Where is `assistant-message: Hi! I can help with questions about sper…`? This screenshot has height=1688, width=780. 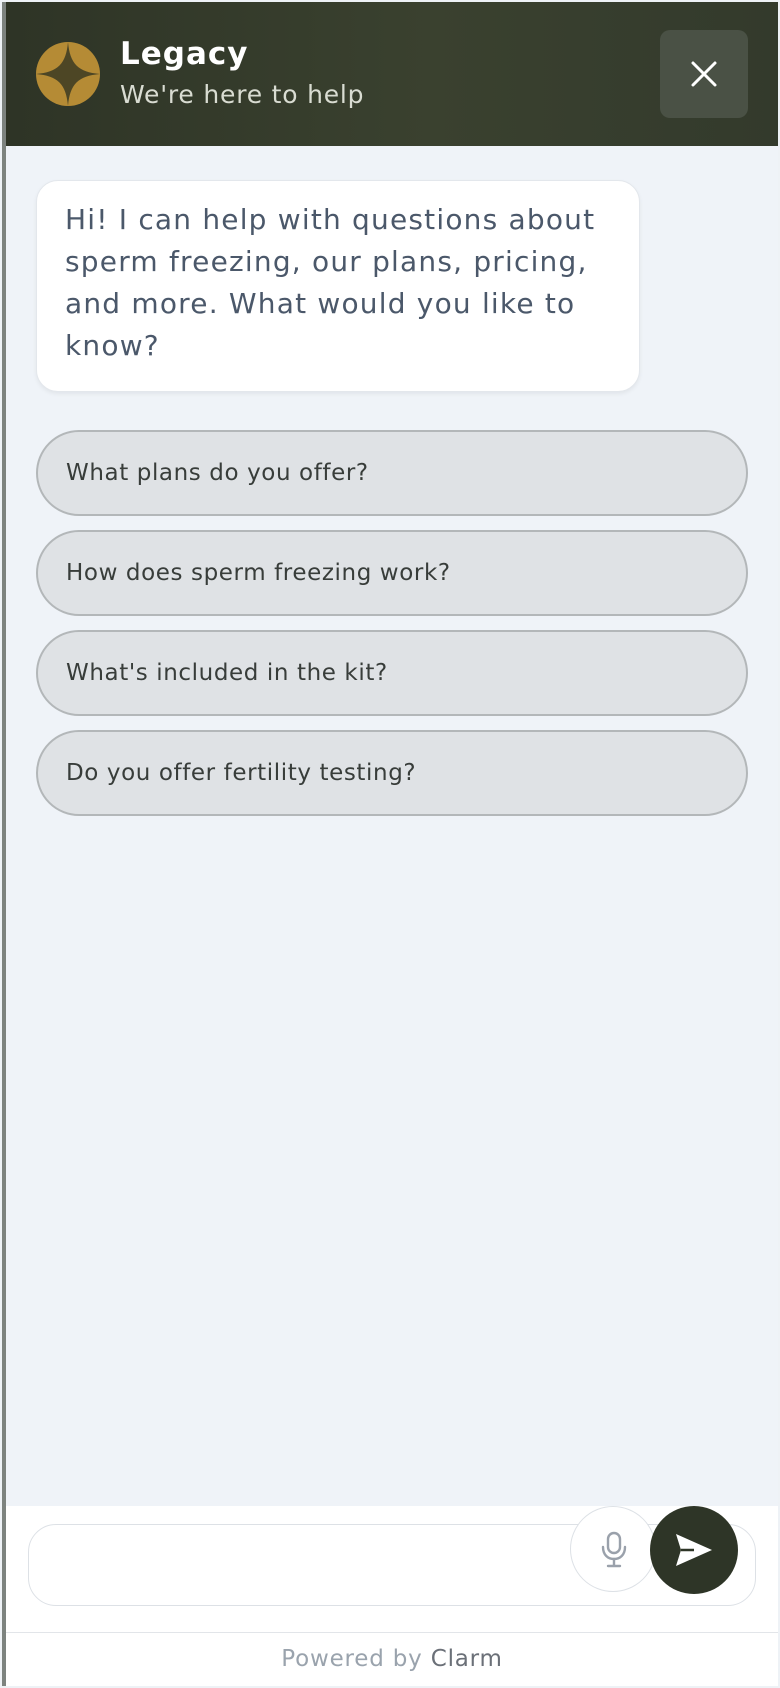 assistant-message: Hi! I can help with questions about sper… is located at coordinates (338, 286).